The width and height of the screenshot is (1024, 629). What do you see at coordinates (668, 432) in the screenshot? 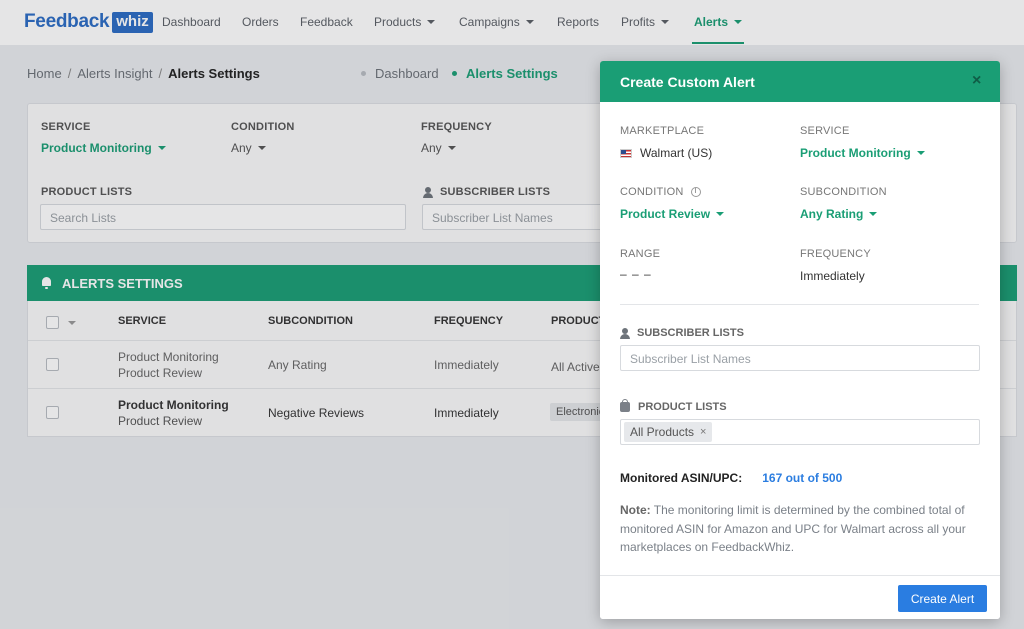
I see `product-list-tag: All Products ×` at bounding box center [668, 432].